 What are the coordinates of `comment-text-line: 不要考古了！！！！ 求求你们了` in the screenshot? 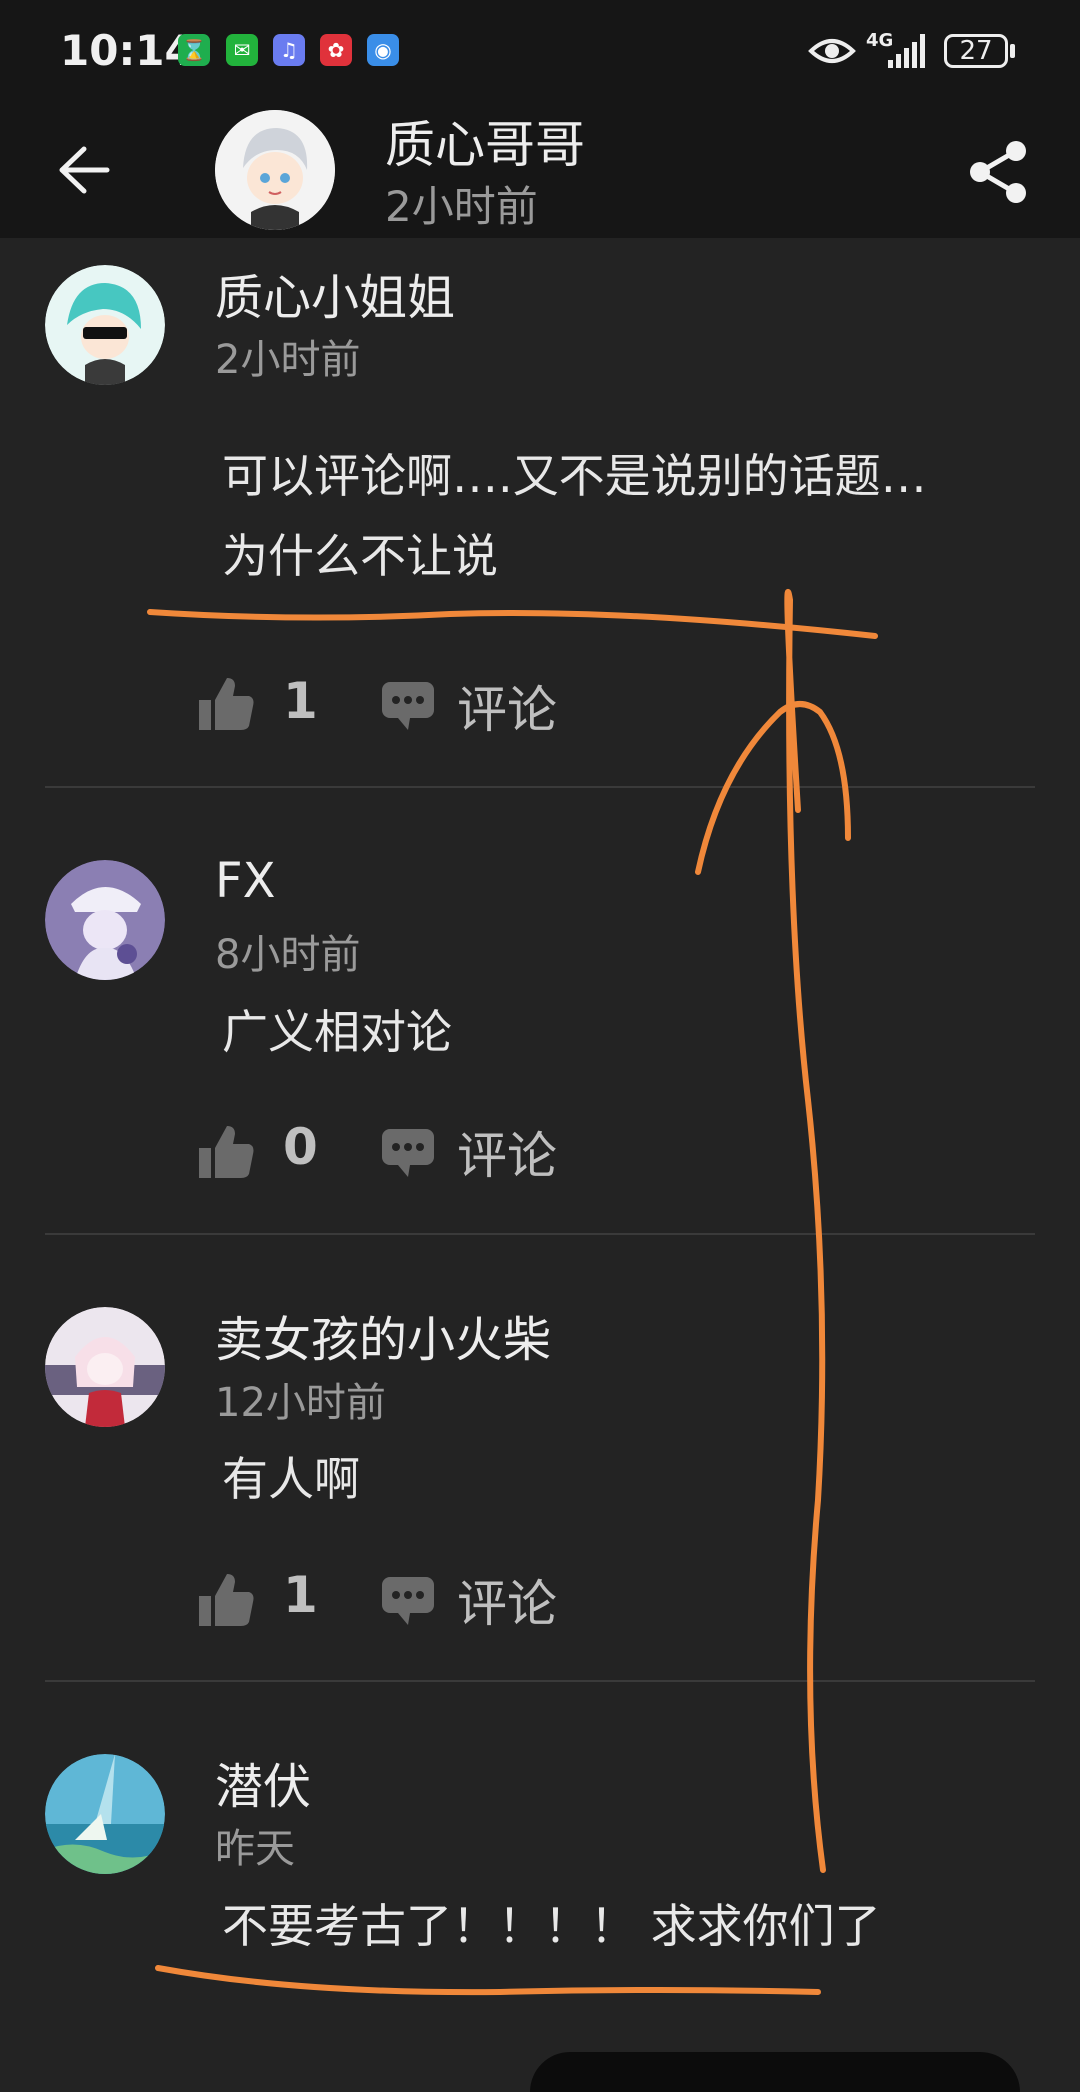 It's located at (551, 1926).